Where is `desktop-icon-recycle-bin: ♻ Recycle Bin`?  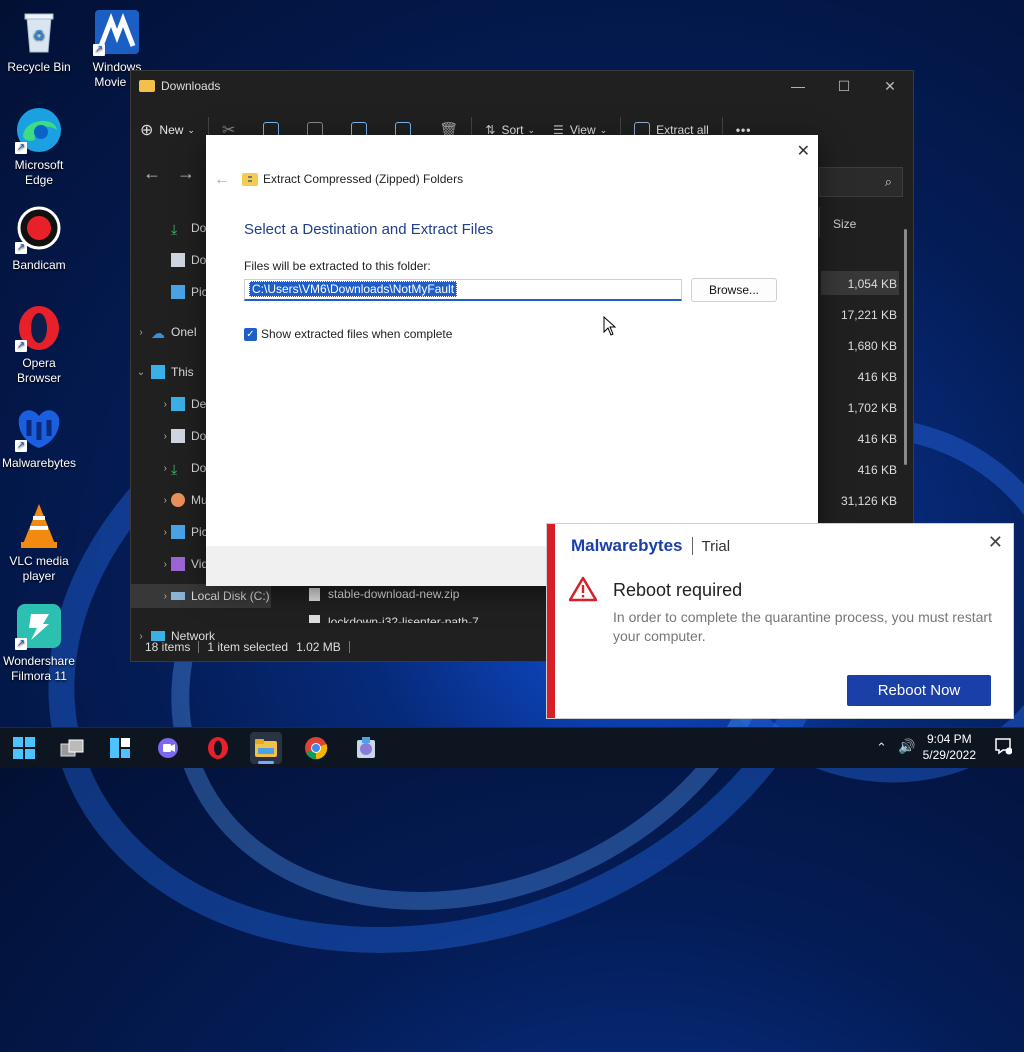
desktop-icon-recycle-bin: ♻ Recycle Bin is located at coordinates (39, 41).